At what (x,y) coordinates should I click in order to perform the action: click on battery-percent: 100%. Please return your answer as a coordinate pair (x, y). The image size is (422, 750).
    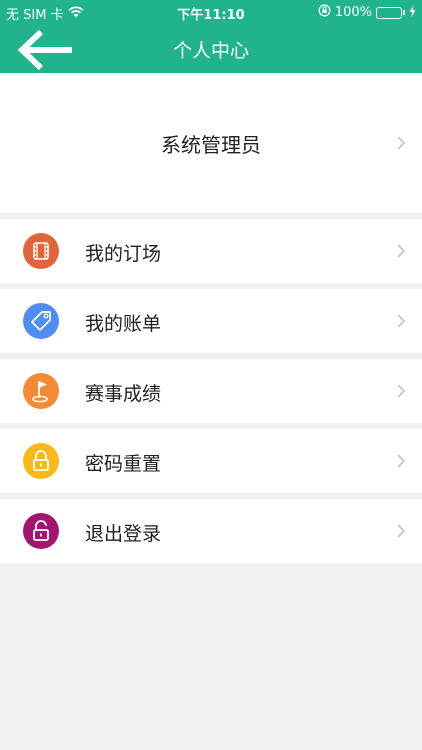
    Looking at the image, I should click on (353, 12).